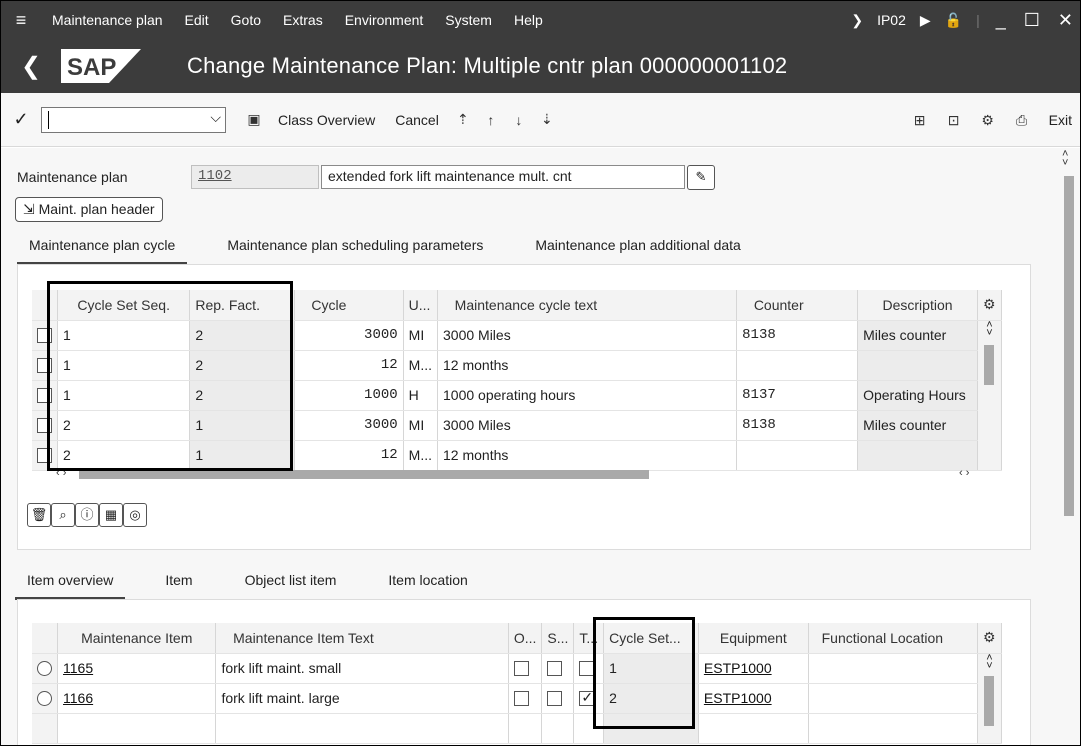 This screenshot has height=746, width=1081. I want to click on col-cycle: Cycle, so click(349, 305).